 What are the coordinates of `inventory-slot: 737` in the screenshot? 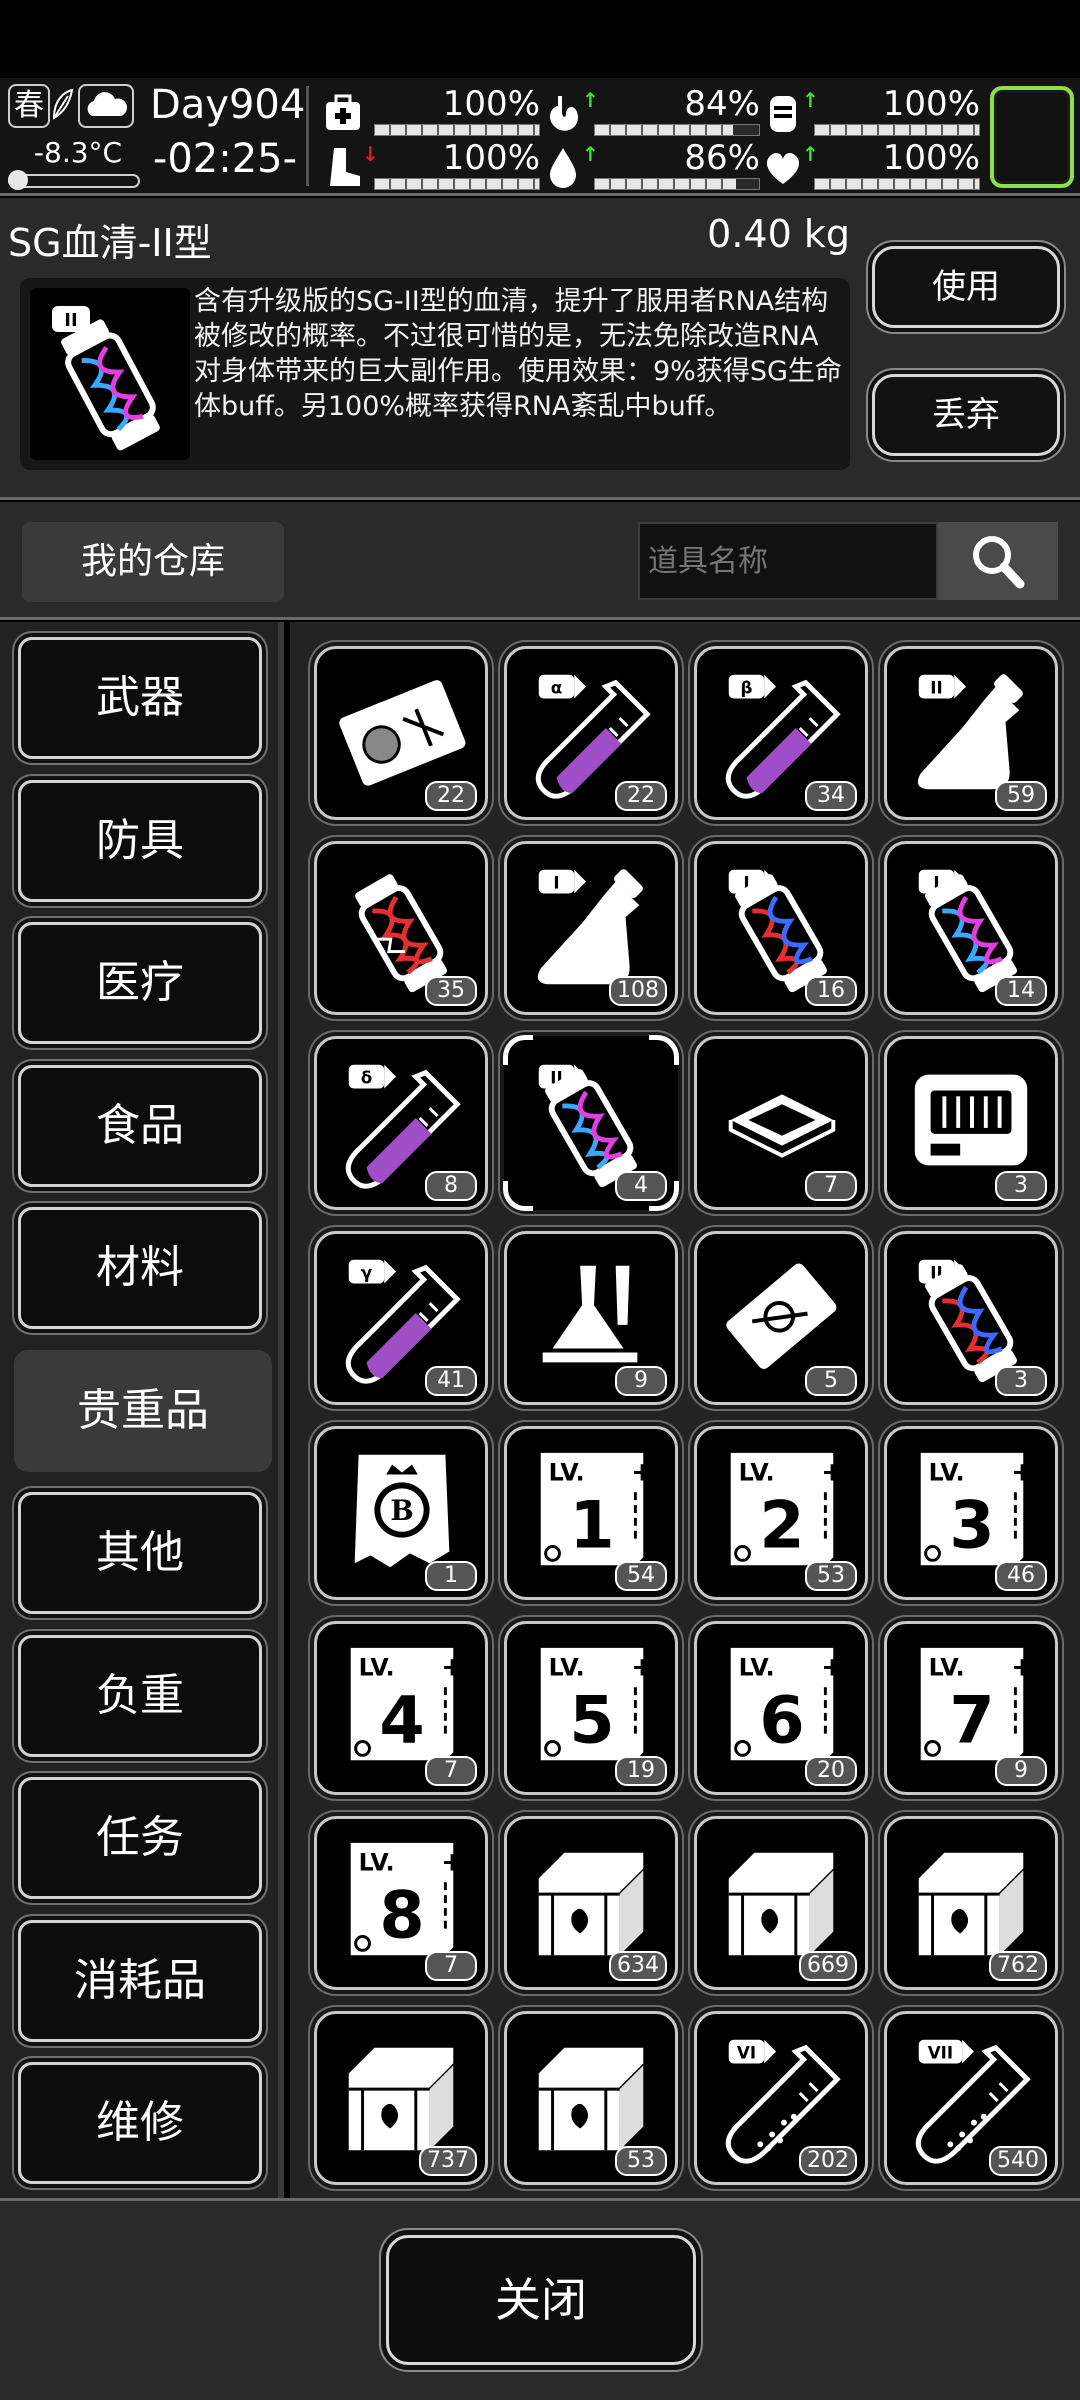 It's located at (401, 2098).